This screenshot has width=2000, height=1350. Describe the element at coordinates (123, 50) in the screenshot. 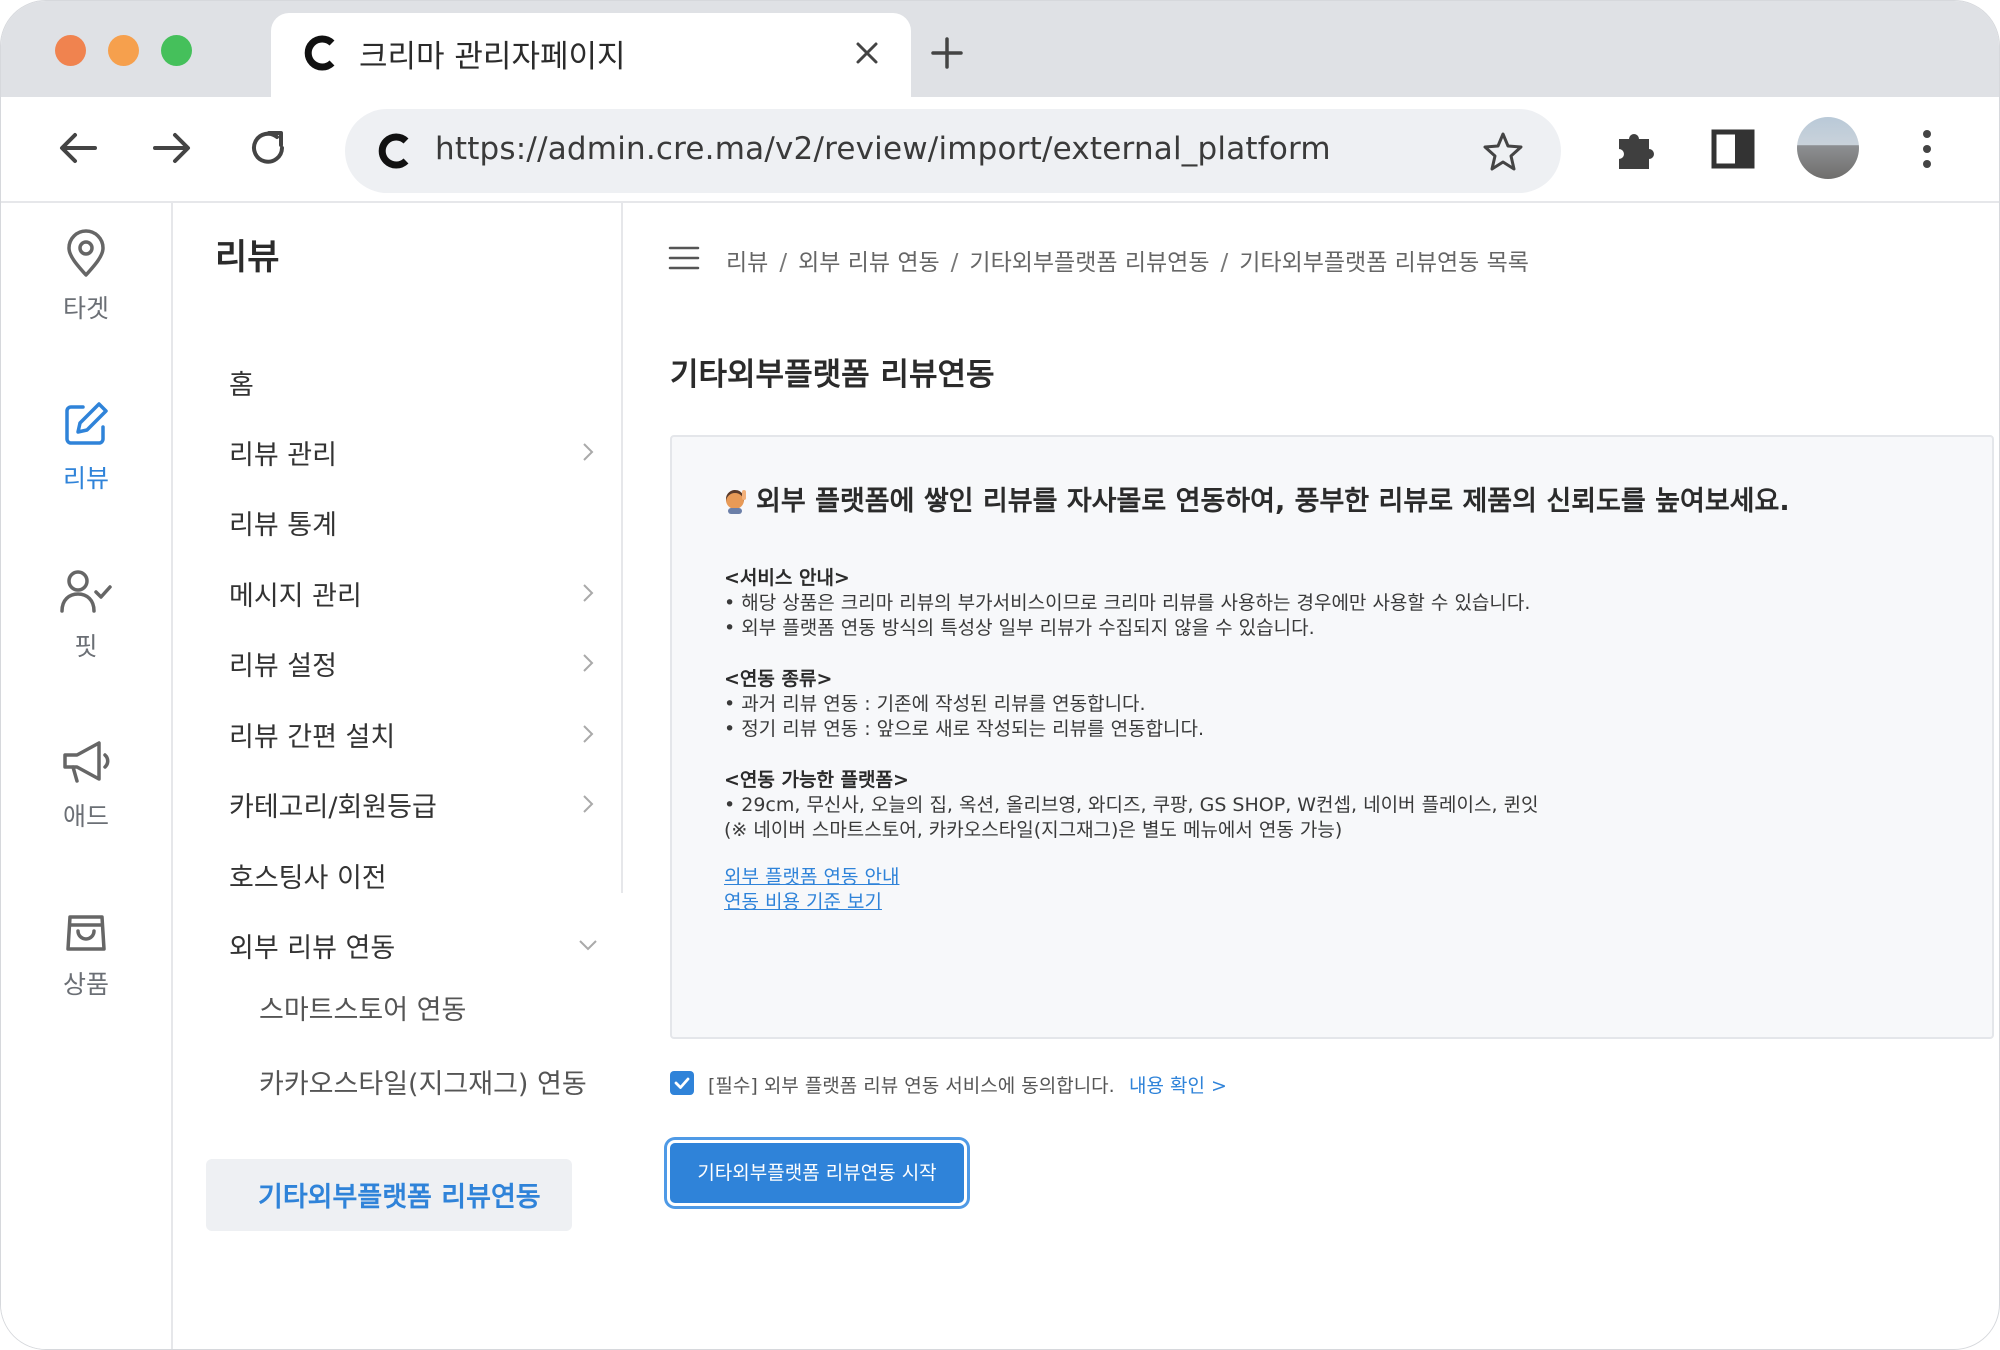

I see `window-minimize-button` at that location.